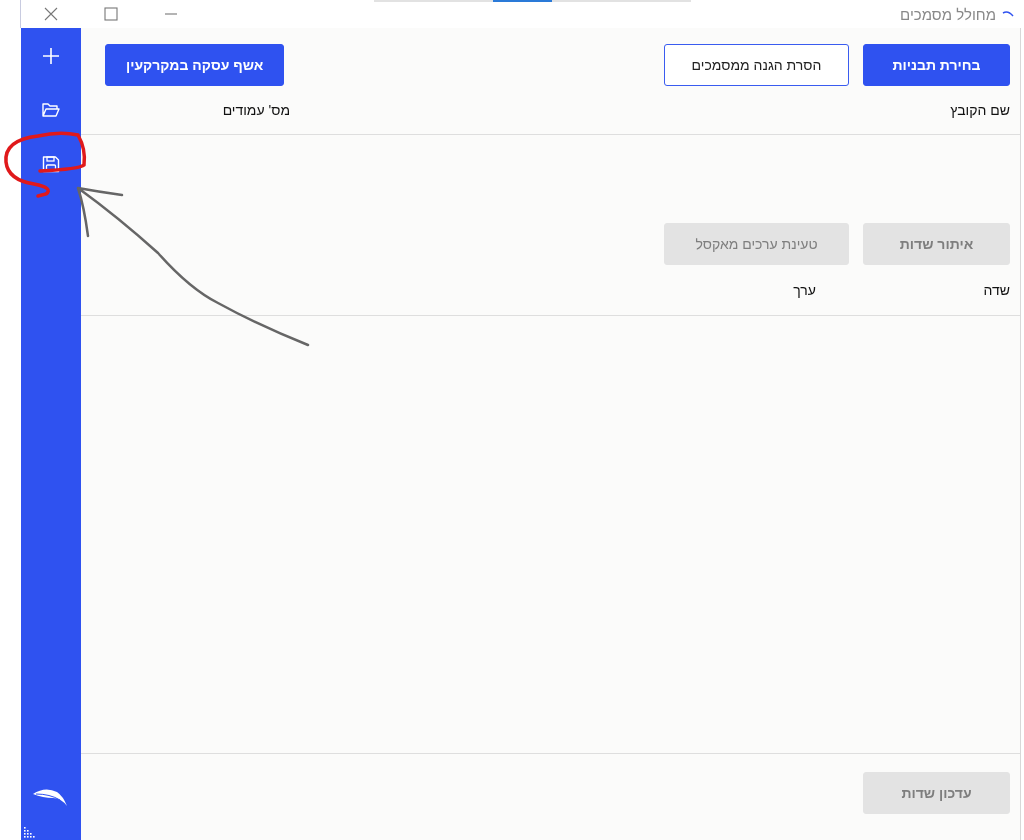 This screenshot has height=840, width=1024. What do you see at coordinates (29, 832) in the screenshot?
I see `resize-grip-icon` at bounding box center [29, 832].